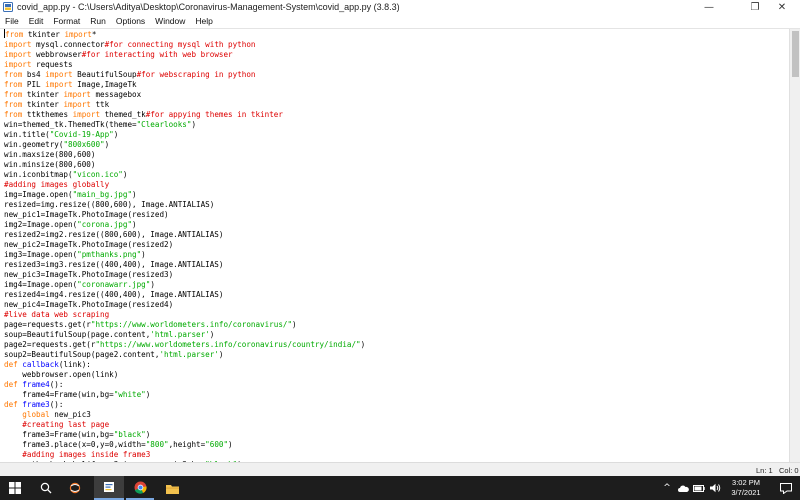 The image size is (800, 500). I want to click on code-token: #for connecting mysql with python, so click(180, 44).